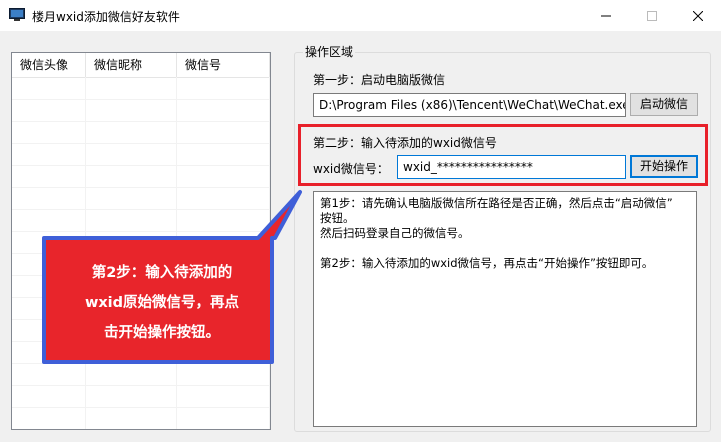  Describe the element at coordinates (360, 15) in the screenshot. I see `title-bar: 楼月wxid添加微信好友软件` at that location.